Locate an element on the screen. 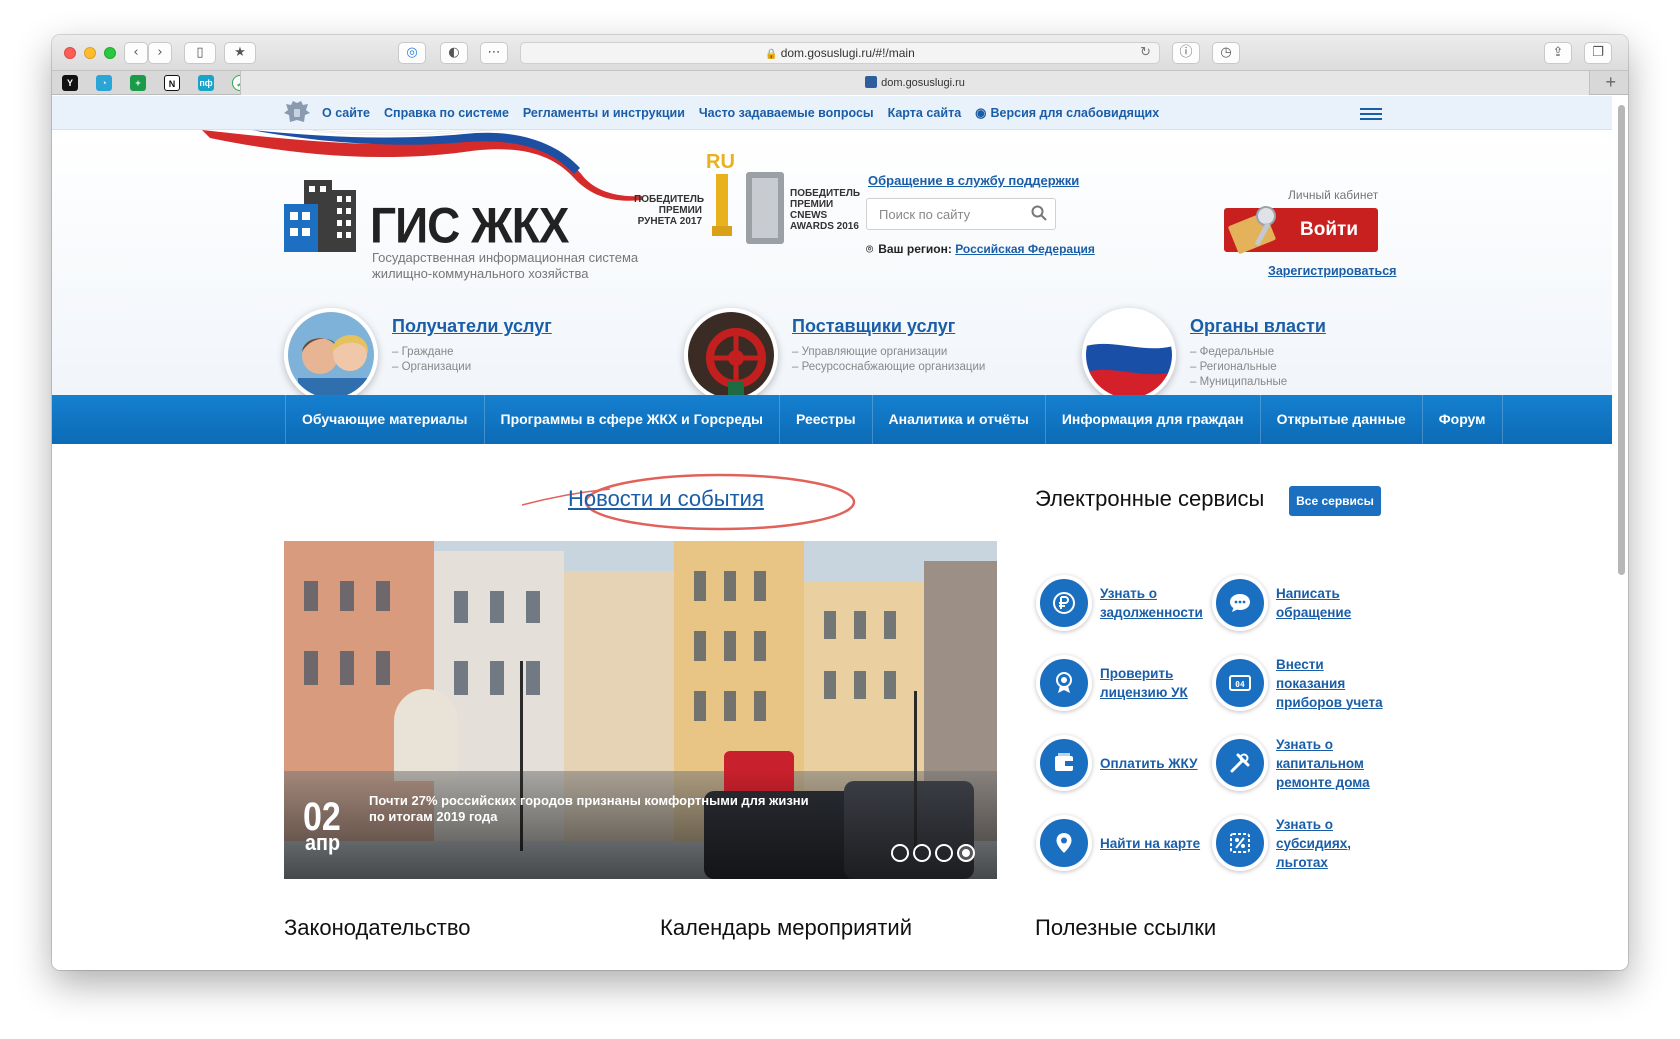 The width and height of the screenshot is (1680, 1039). top-link-about: О сайте is located at coordinates (346, 113).